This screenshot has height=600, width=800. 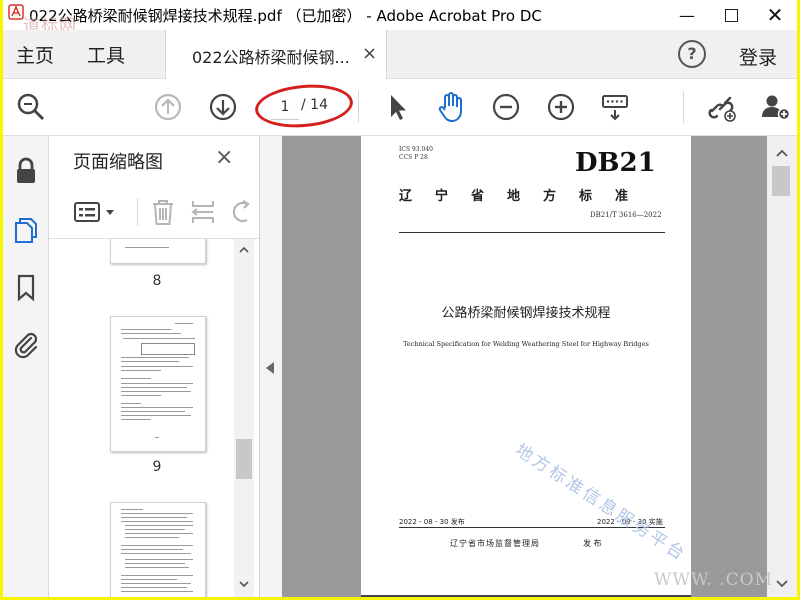 I want to click on insert-page-icon, so click(x=203, y=212).